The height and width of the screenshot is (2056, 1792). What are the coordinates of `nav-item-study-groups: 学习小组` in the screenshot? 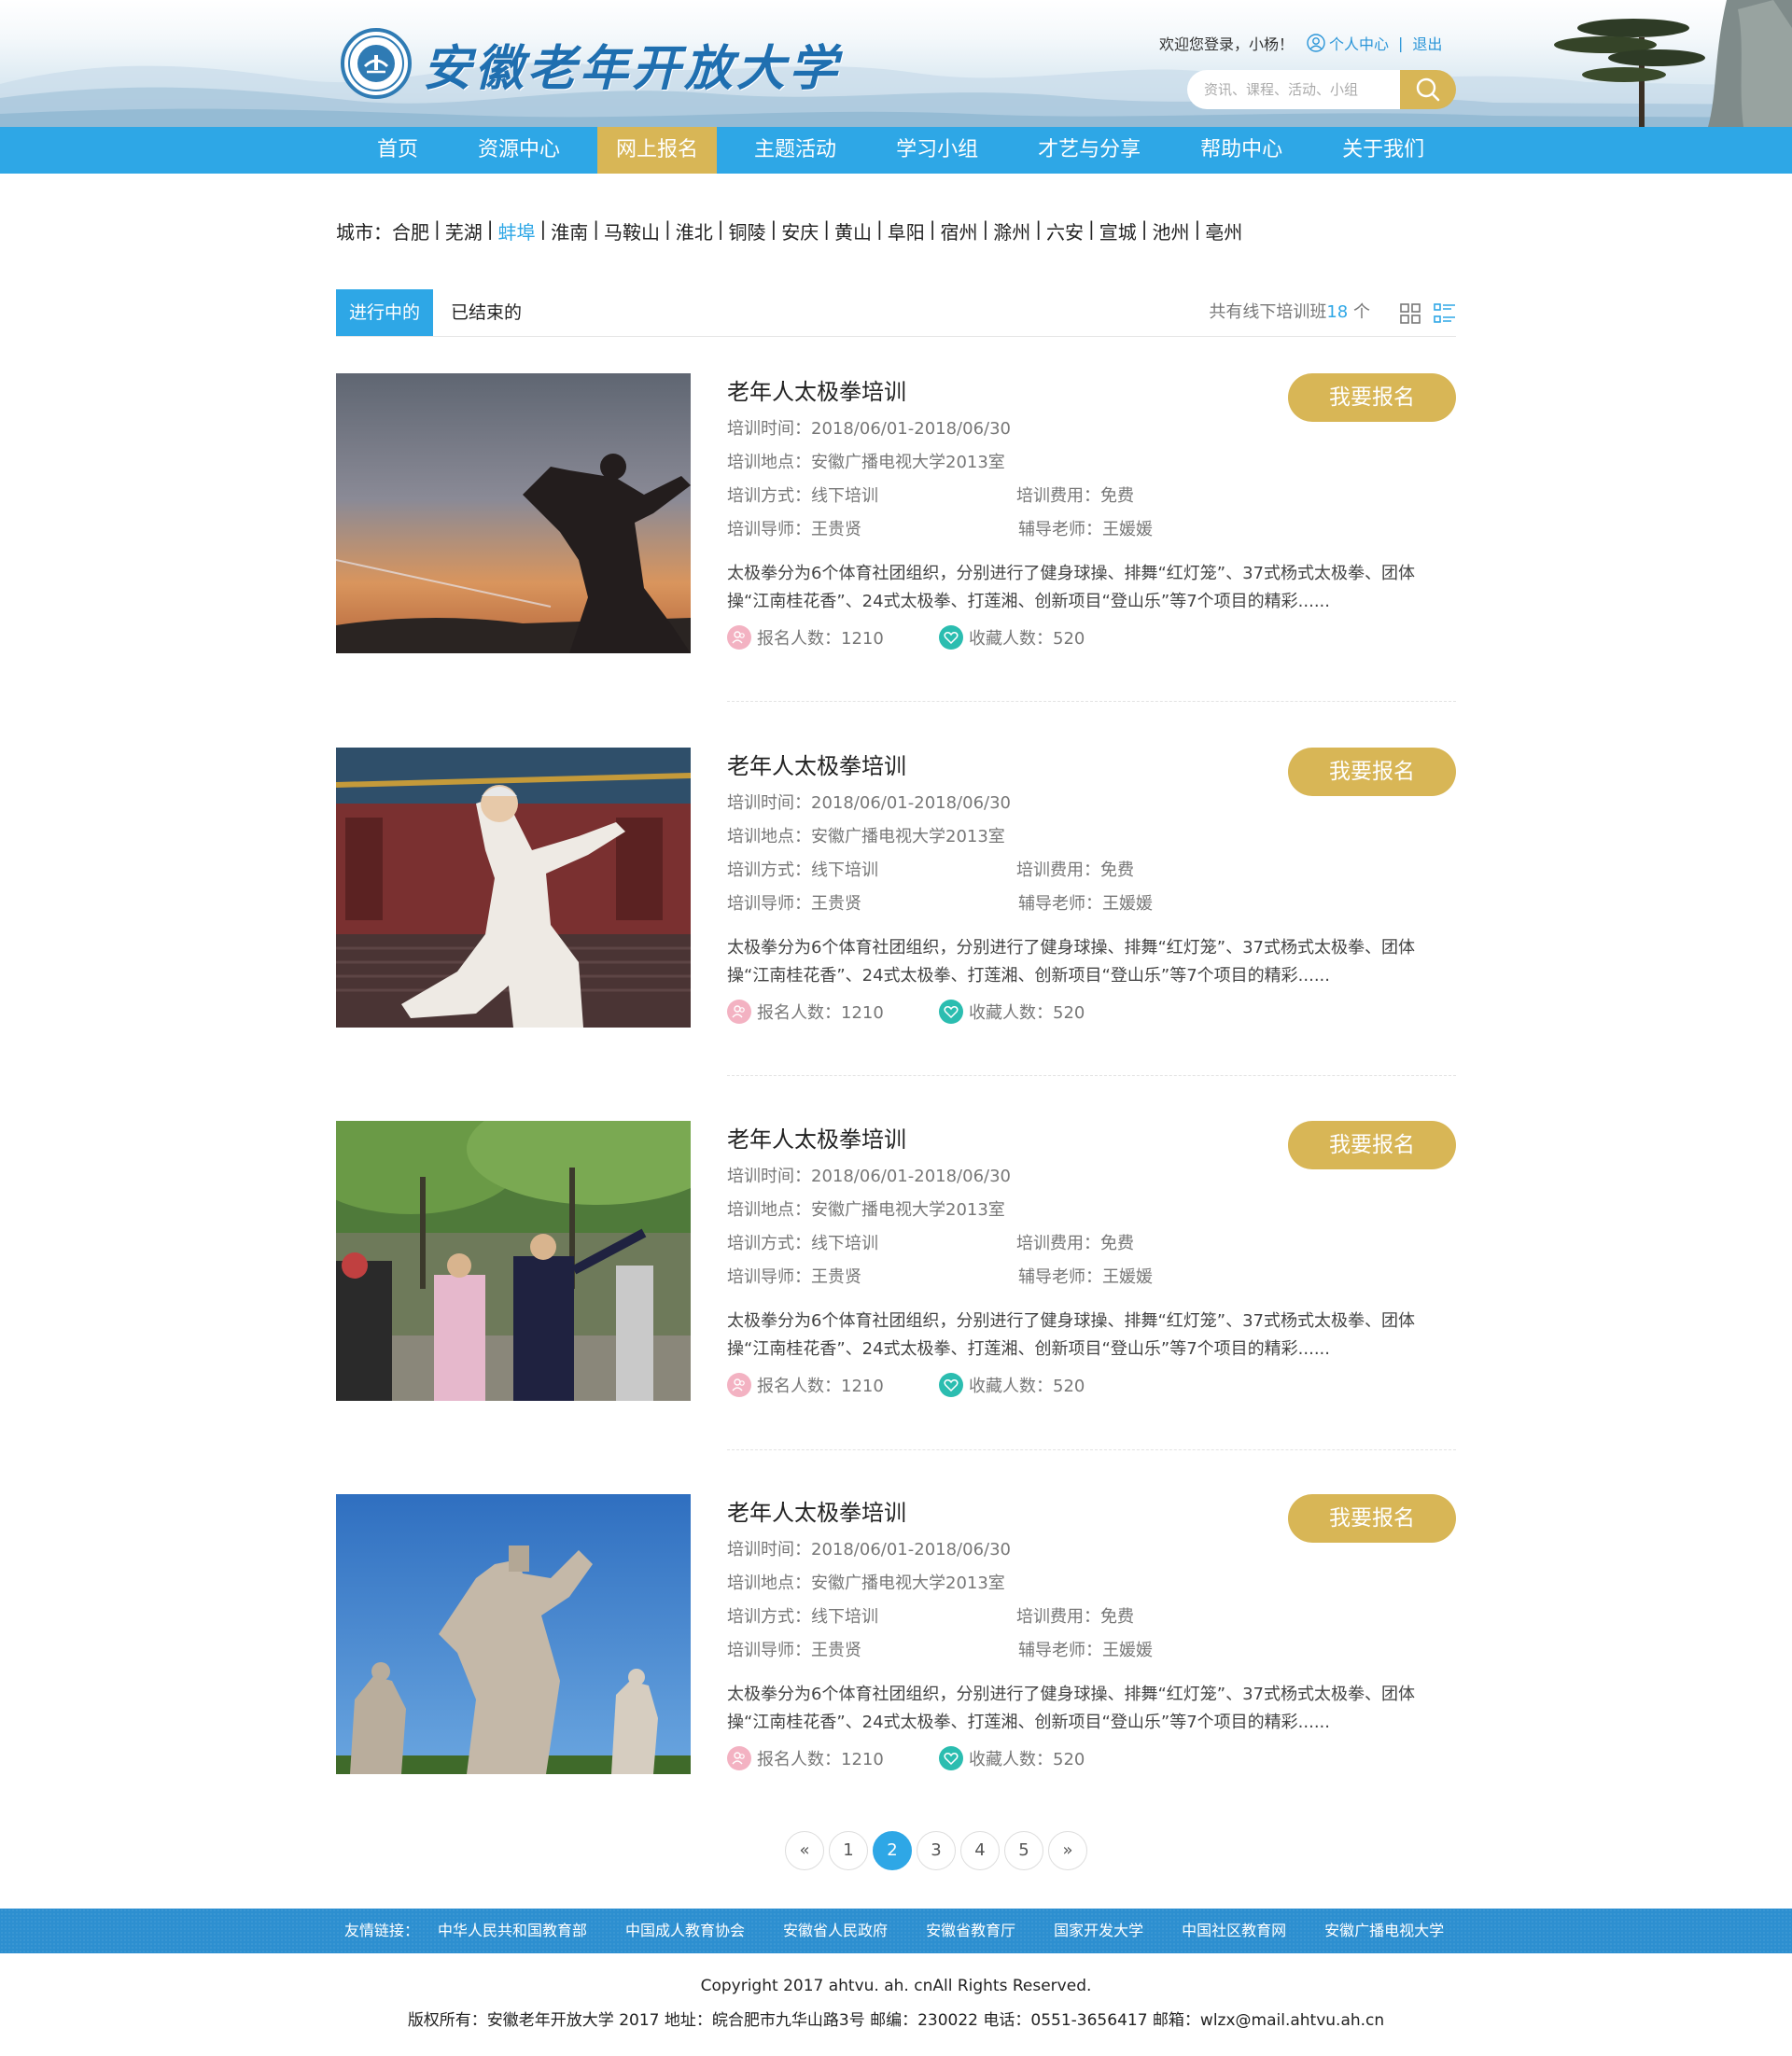 It's located at (937, 150).